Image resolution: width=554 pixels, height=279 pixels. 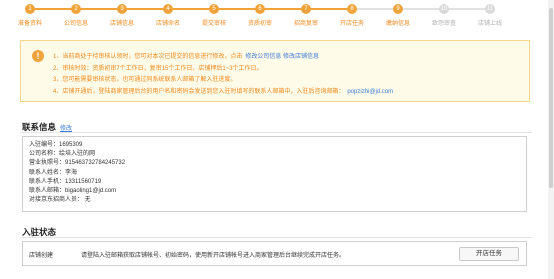 What do you see at coordinates (214, 15) in the screenshot?
I see `progress-step: 5 提交审核` at bounding box center [214, 15].